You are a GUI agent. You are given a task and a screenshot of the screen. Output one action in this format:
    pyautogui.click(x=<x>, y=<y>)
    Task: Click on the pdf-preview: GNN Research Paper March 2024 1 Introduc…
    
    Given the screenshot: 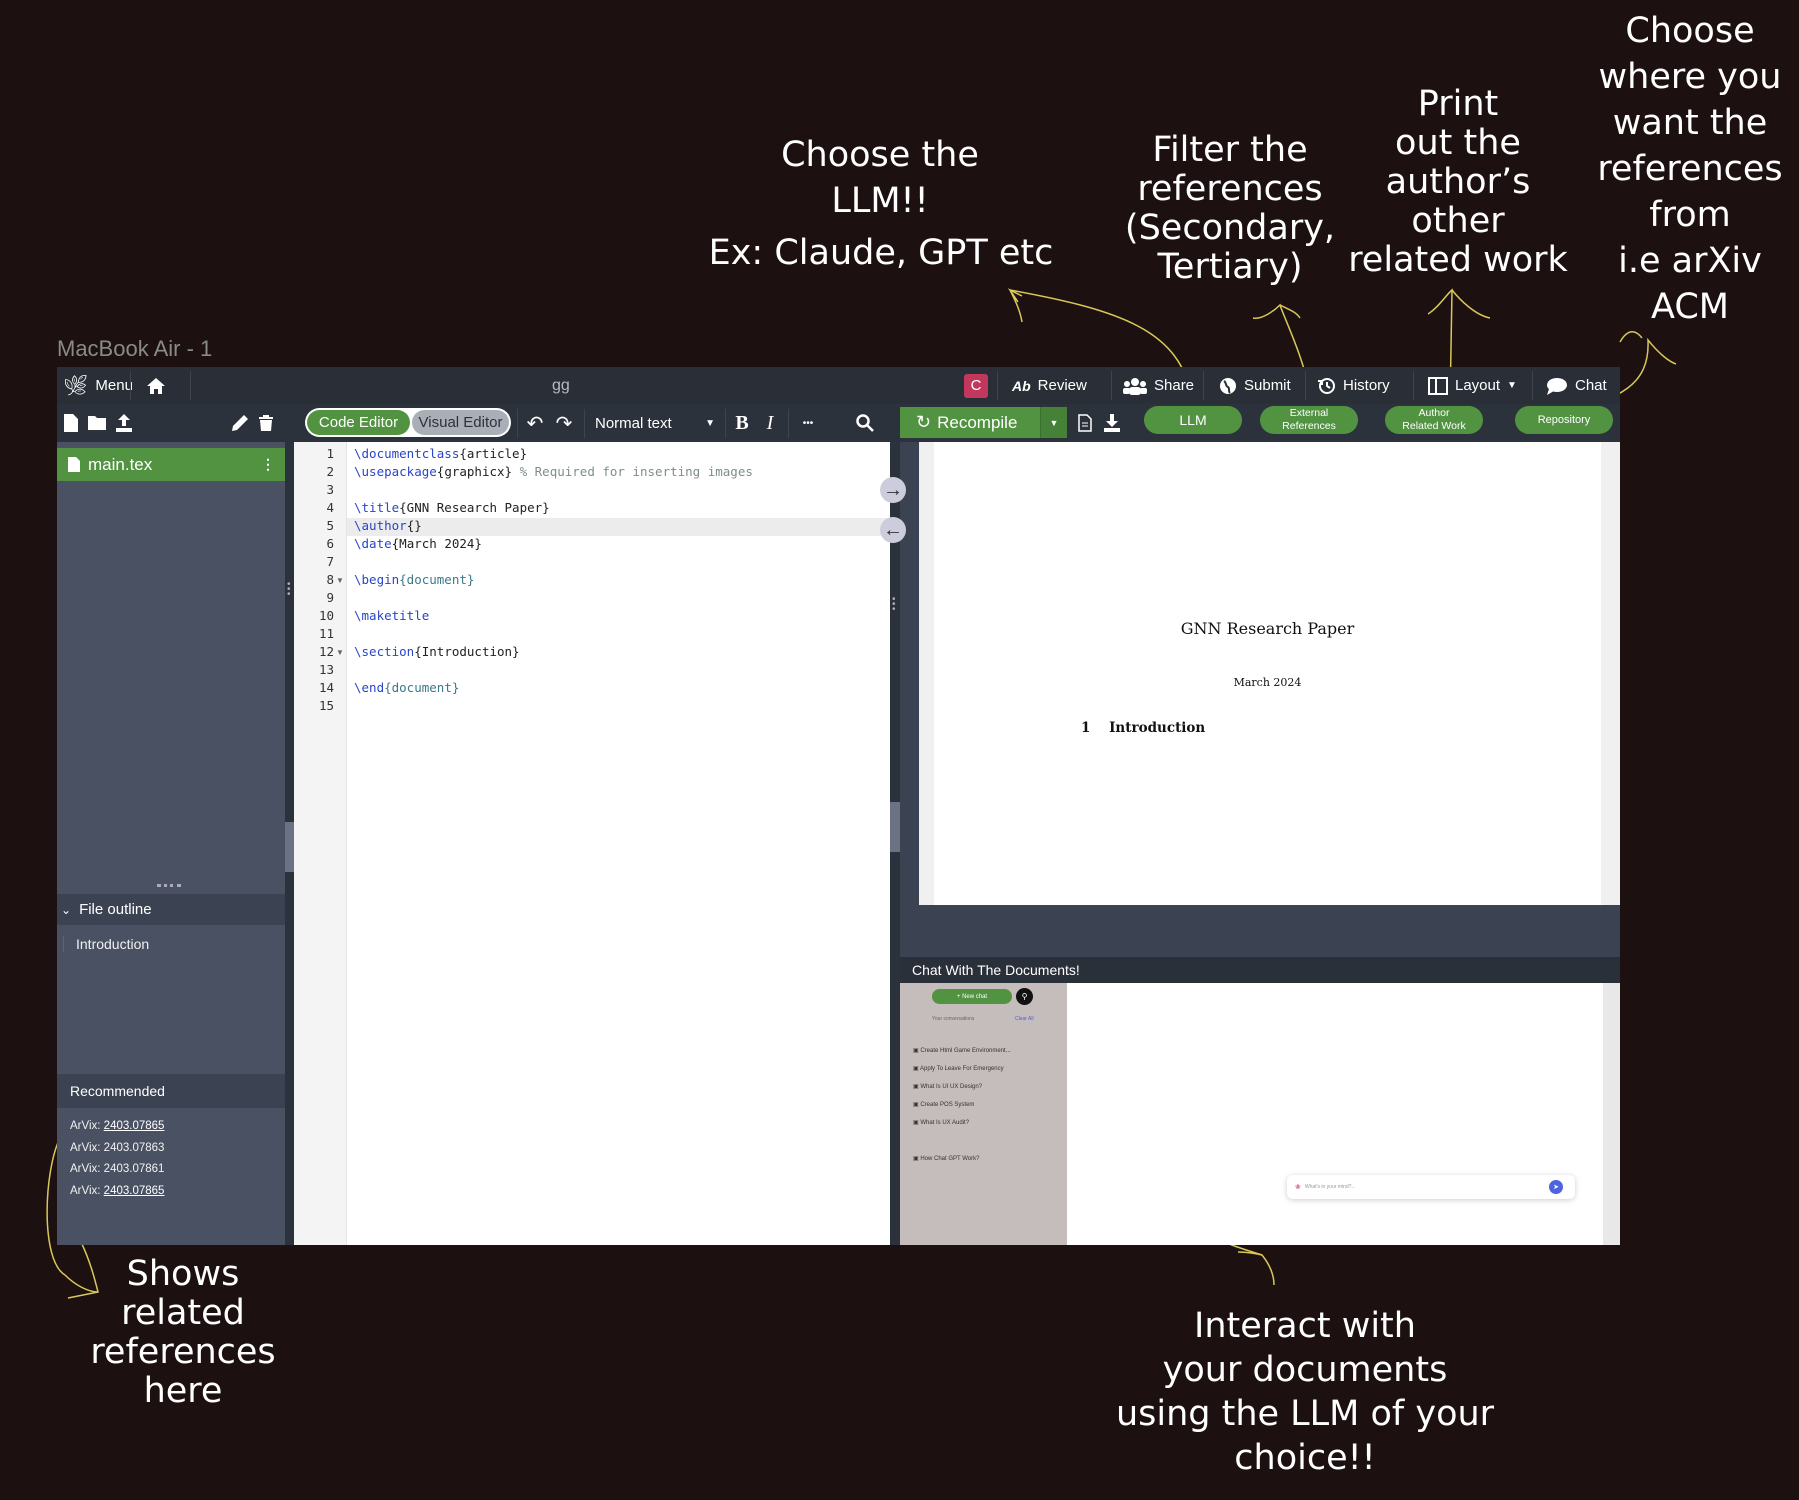 What is the action you would take?
    pyautogui.click(x=1269, y=673)
    